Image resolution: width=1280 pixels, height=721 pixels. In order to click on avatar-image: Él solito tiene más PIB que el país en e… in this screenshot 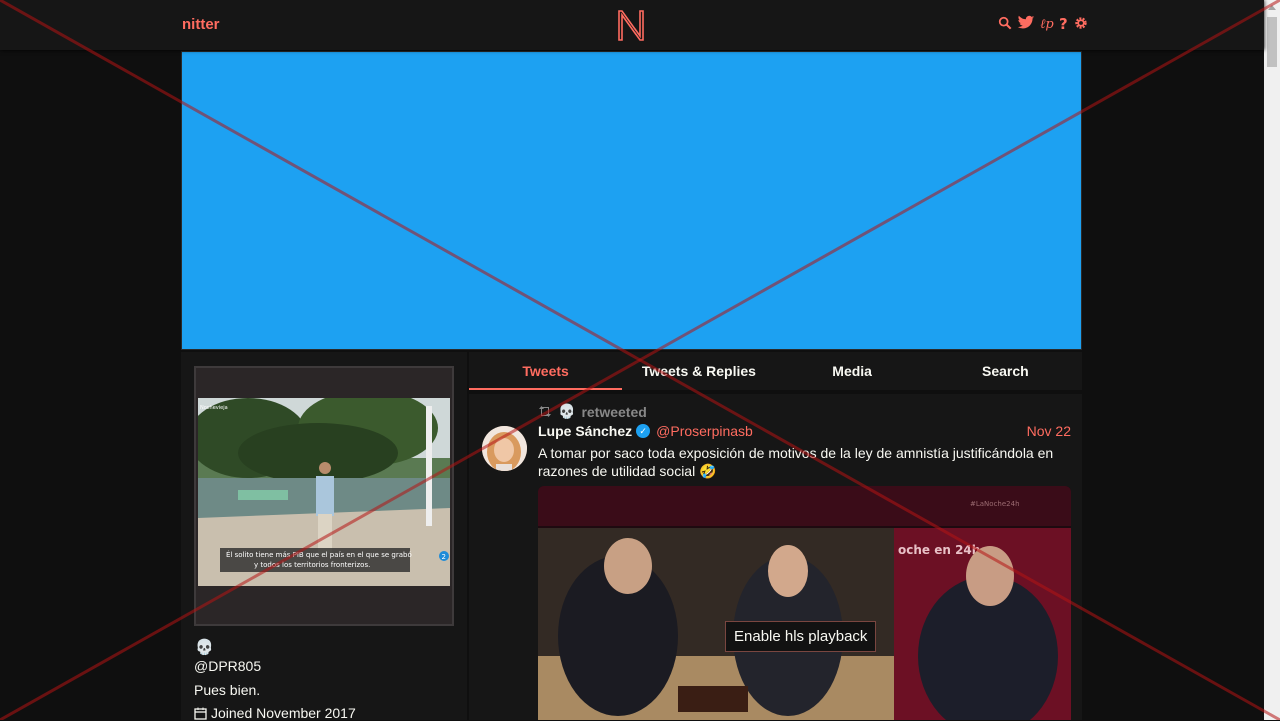, I will do `click(324, 492)`.